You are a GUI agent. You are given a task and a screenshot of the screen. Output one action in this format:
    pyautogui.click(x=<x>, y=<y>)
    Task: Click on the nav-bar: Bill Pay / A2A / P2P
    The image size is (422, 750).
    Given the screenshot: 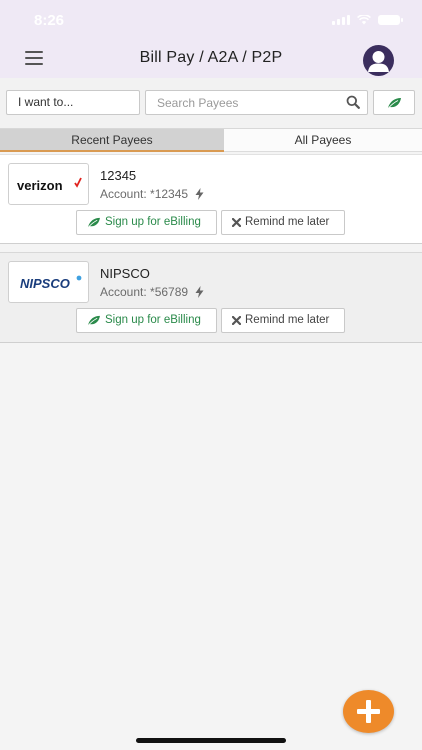 What is the action you would take?
    pyautogui.click(x=211, y=59)
    